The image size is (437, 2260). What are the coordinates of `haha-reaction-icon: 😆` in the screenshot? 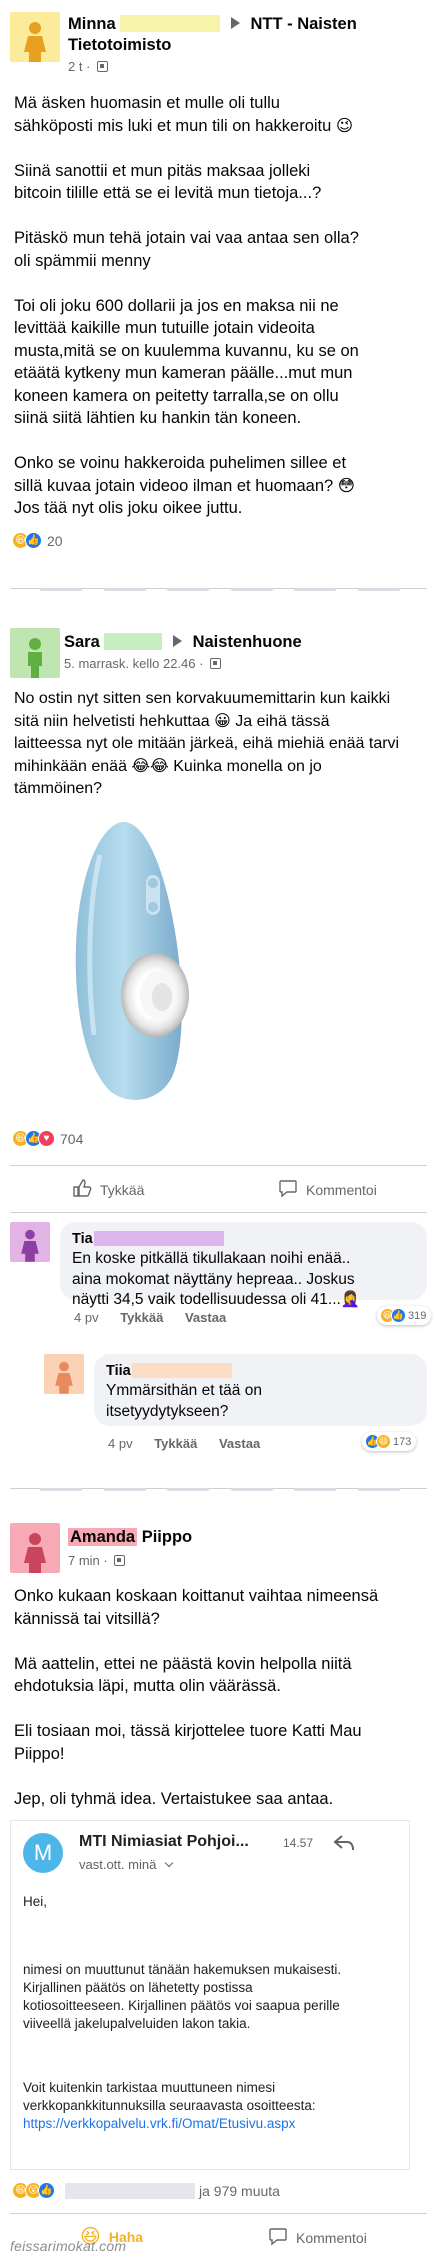 It's located at (383, 1441).